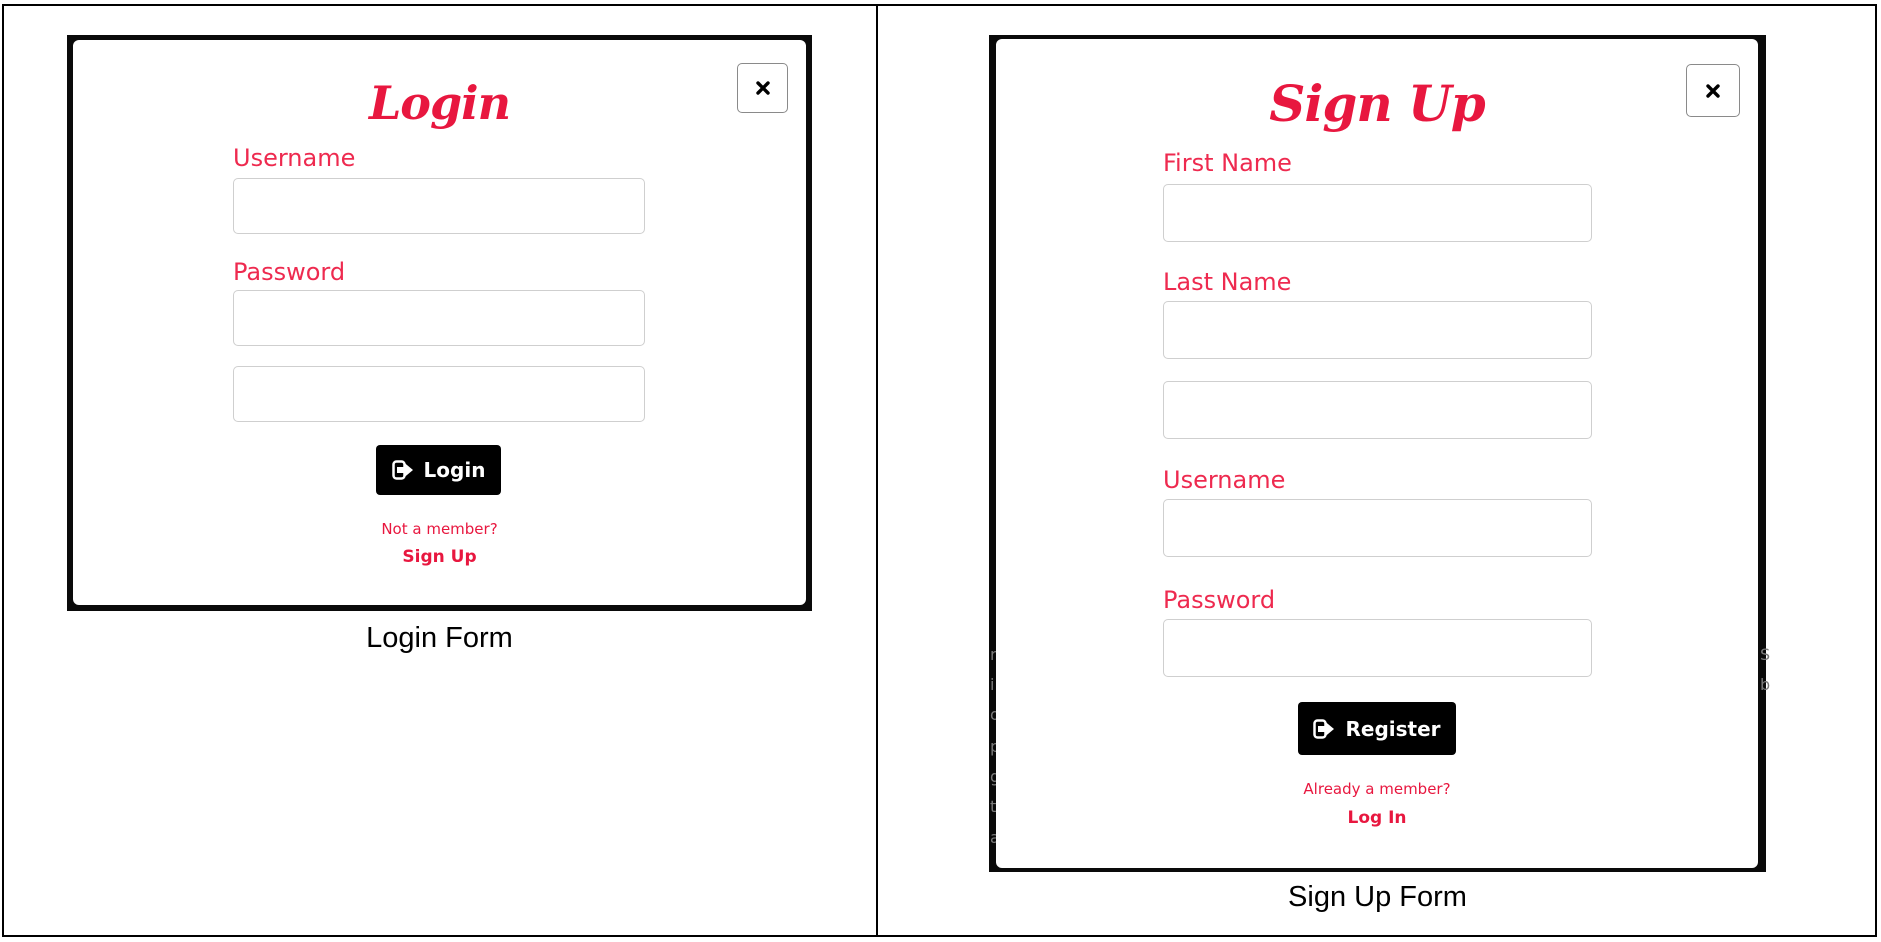 This screenshot has height=942, width=1881. Describe the element at coordinates (992, 684) in the screenshot. I see `background-text: i` at that location.